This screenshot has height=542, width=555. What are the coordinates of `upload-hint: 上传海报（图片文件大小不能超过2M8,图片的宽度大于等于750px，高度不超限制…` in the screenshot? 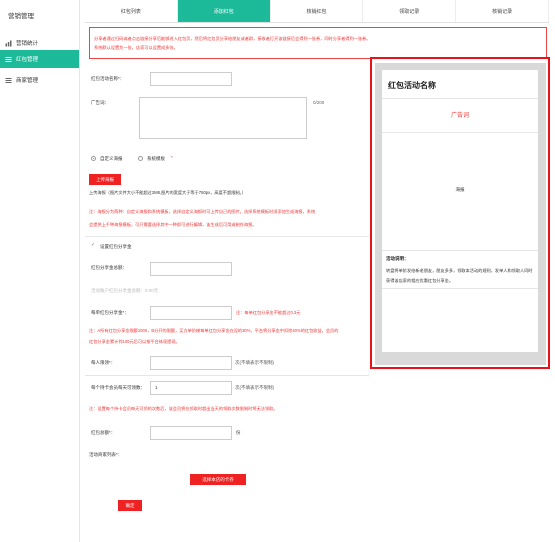 It's located at (167, 192).